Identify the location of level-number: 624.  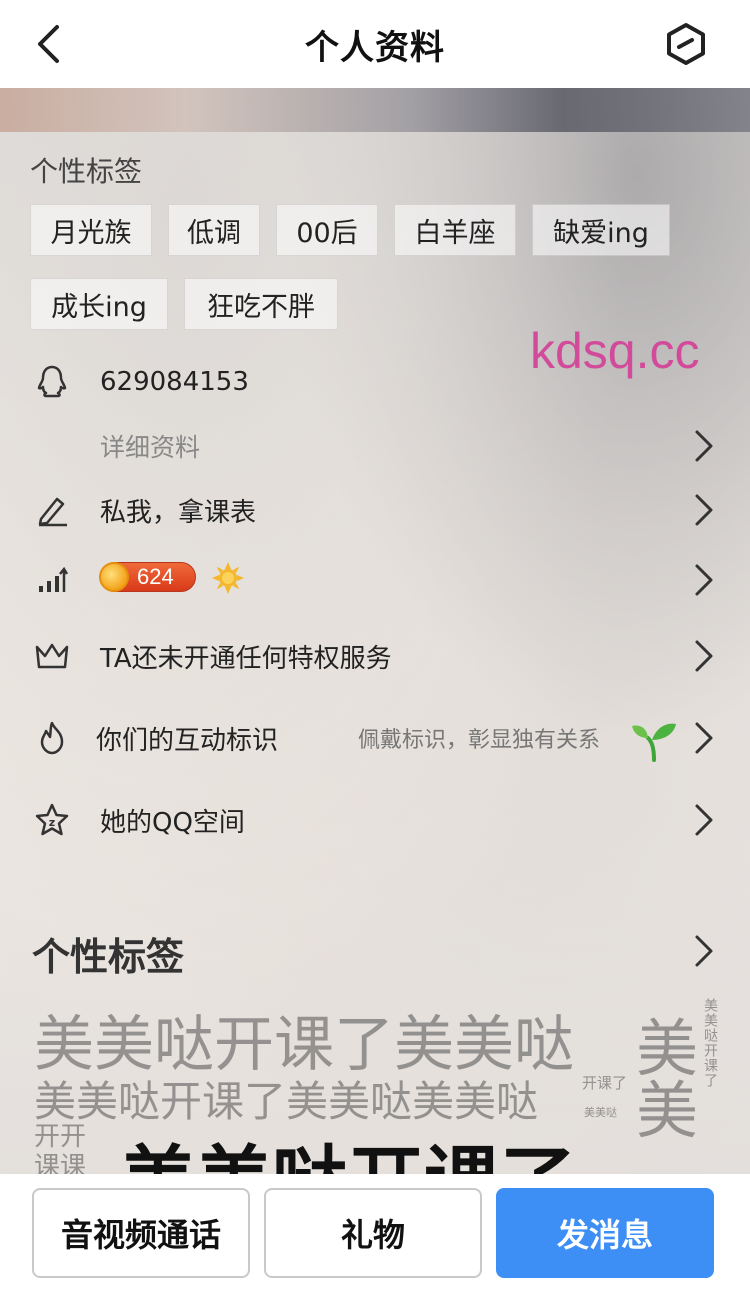
(155, 576).